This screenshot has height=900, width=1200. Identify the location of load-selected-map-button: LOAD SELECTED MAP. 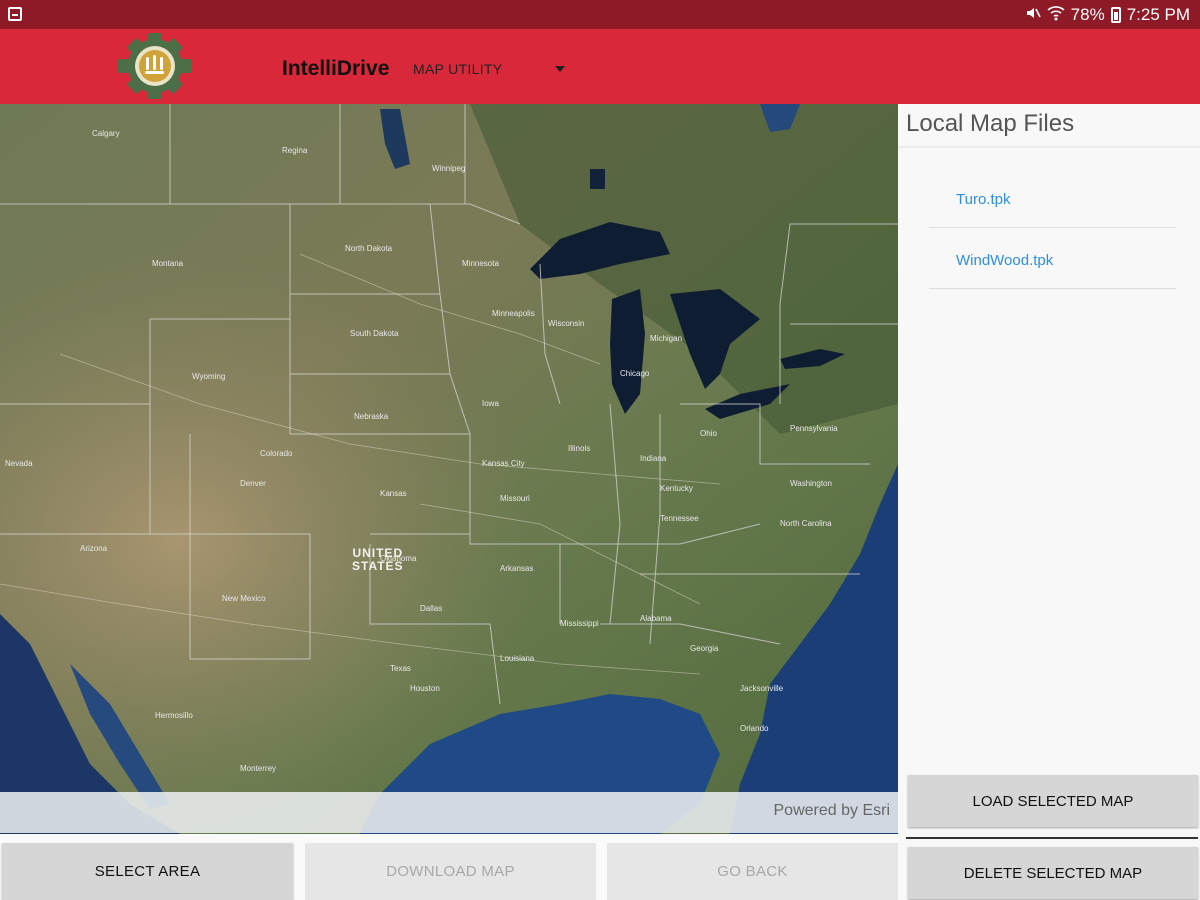
(1053, 801).